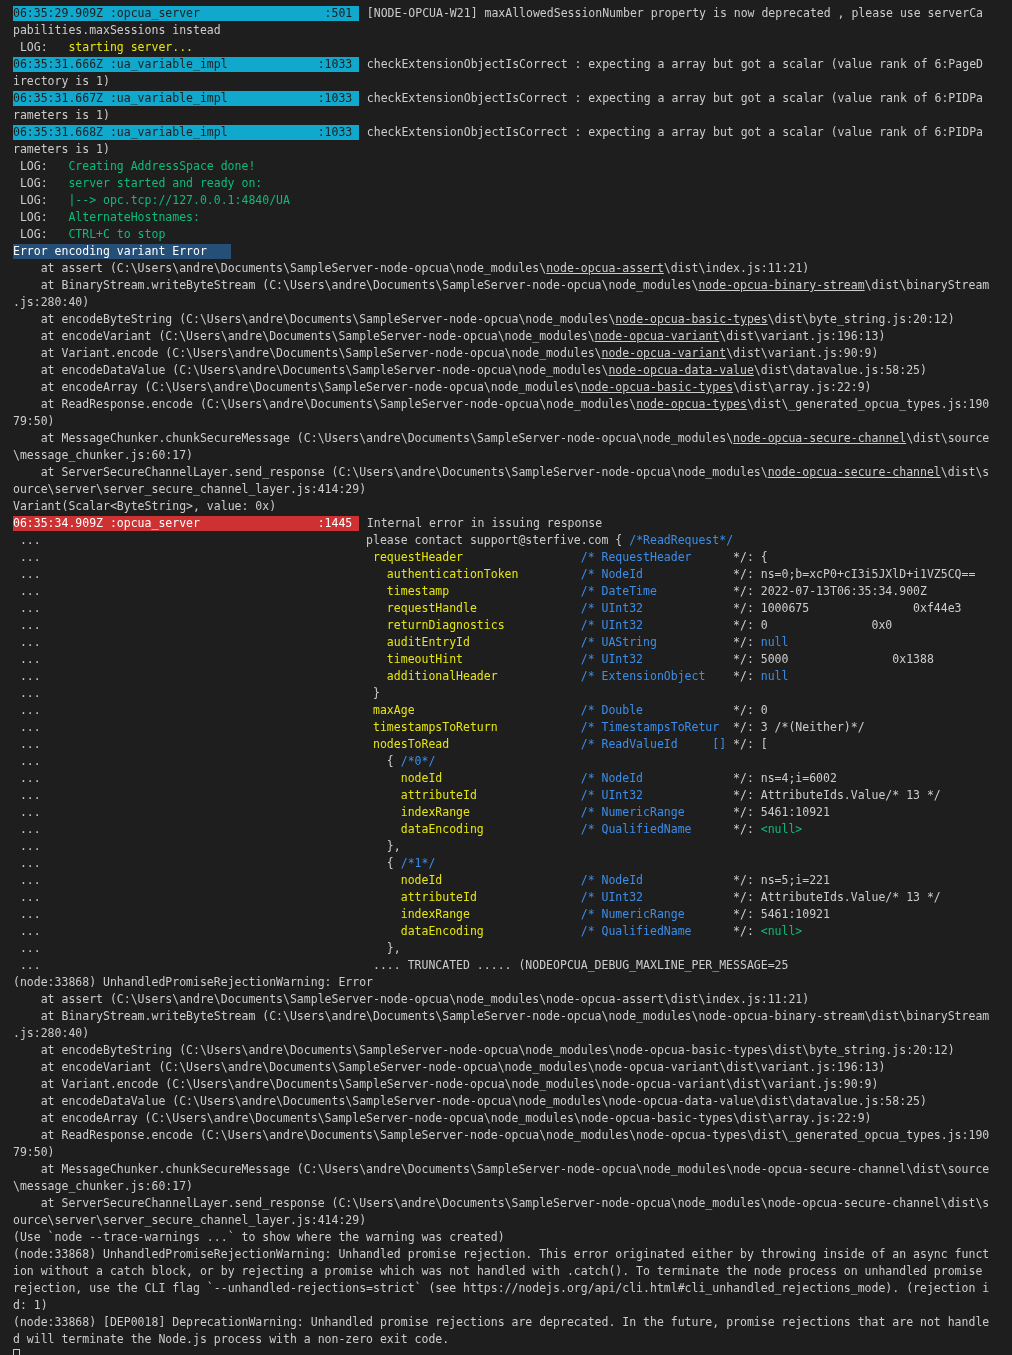  I want to click on field-name: returnDiagnostics, so click(445, 625).